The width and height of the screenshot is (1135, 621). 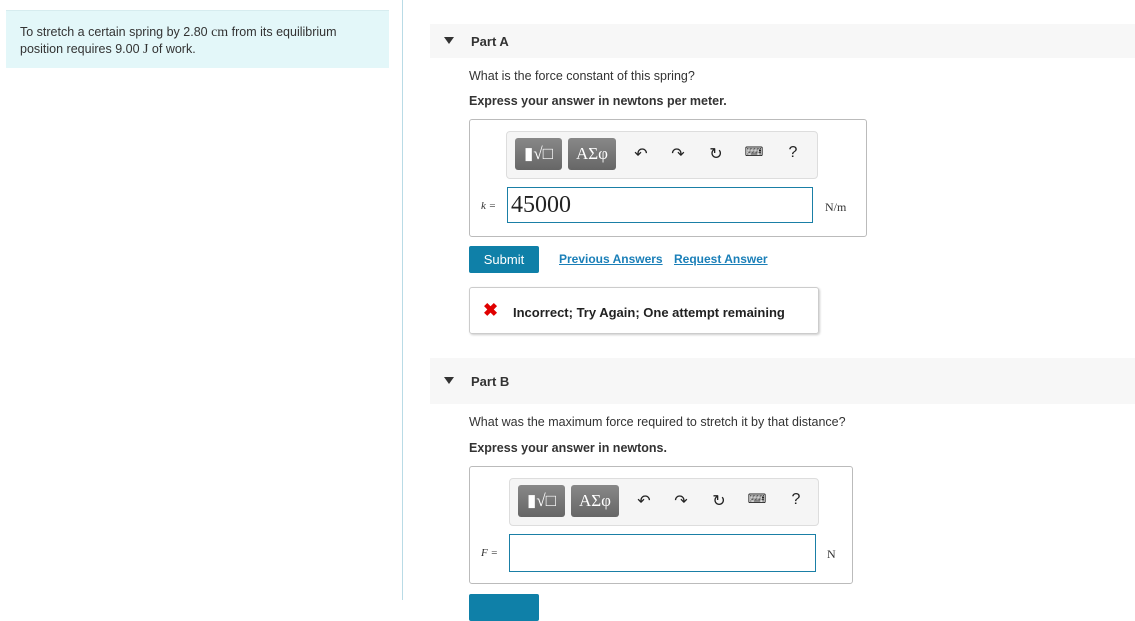 What do you see at coordinates (660, 205) in the screenshot?
I see `k-input: 45000` at bounding box center [660, 205].